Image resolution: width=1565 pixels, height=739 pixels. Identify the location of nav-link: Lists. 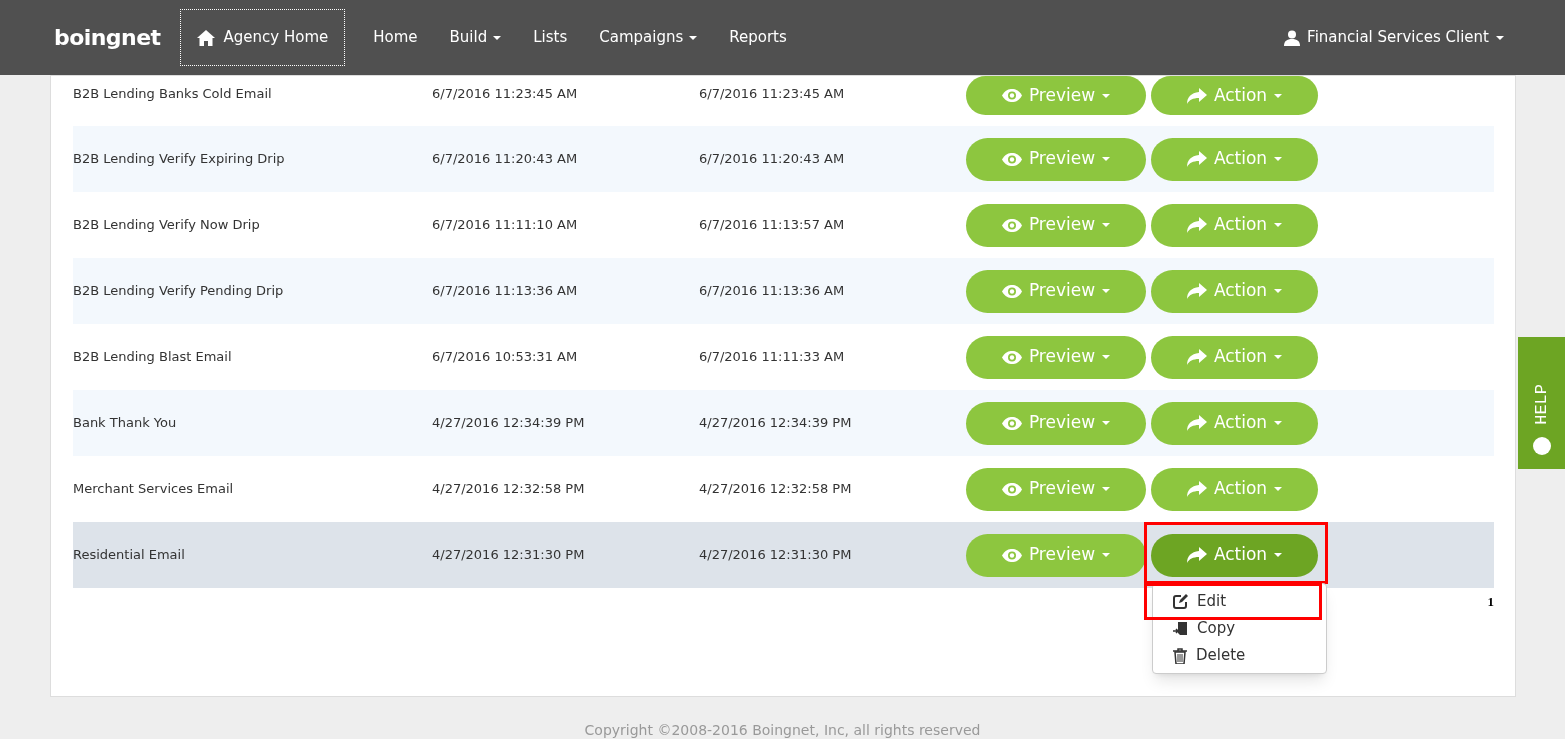
(550, 37).